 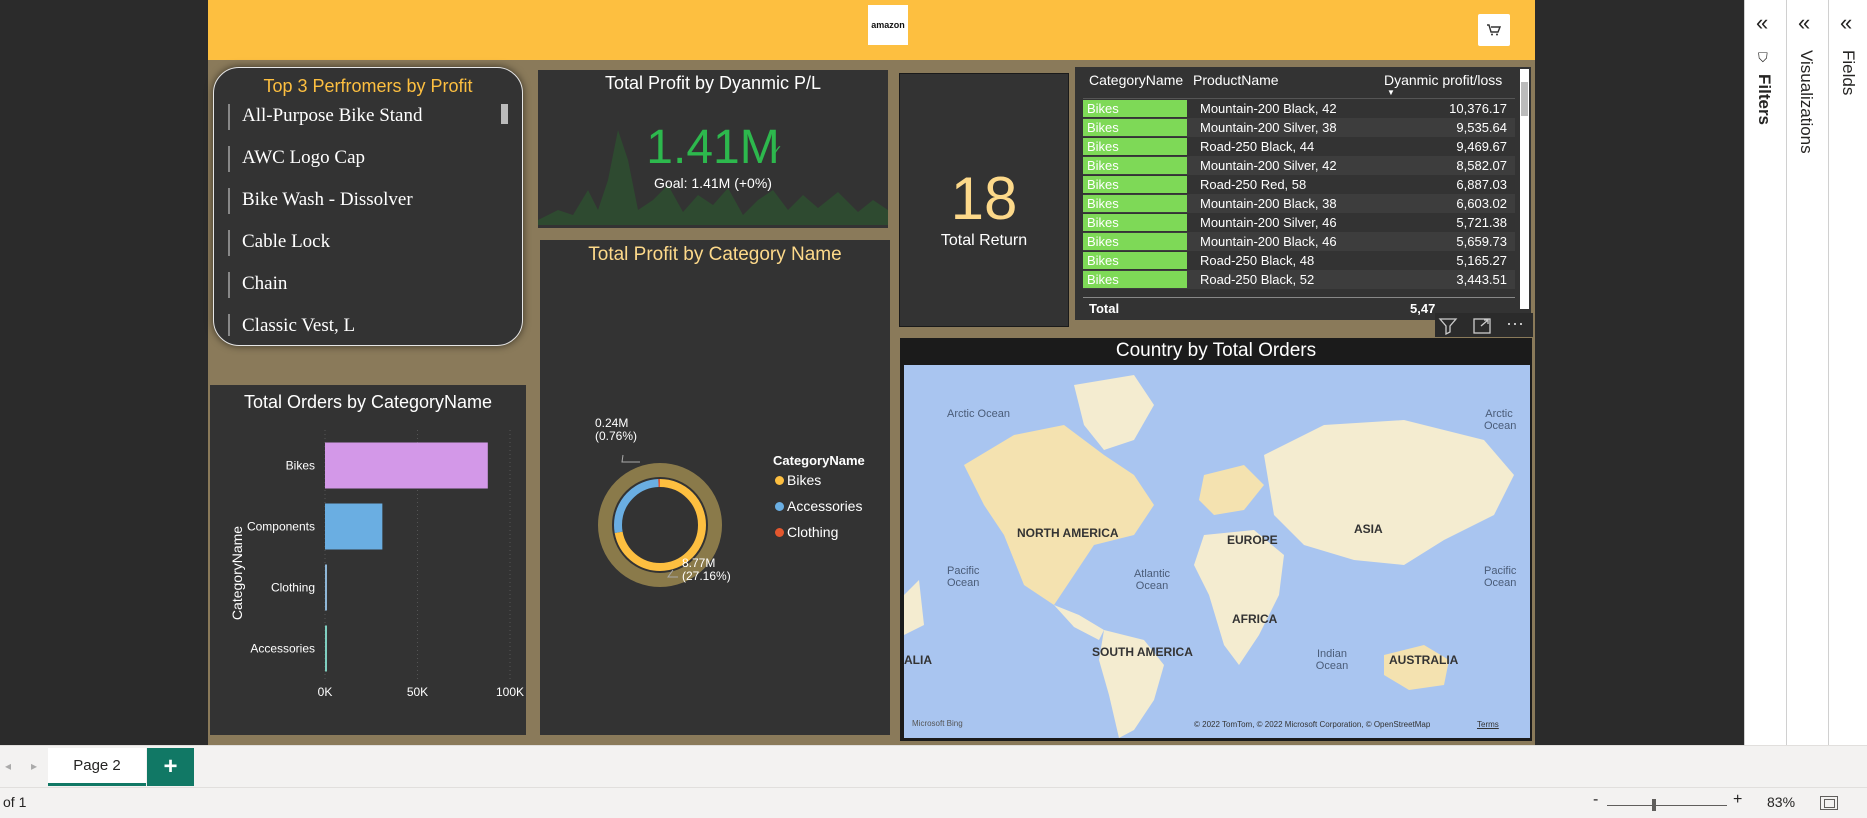 What do you see at coordinates (1494, 30) in the screenshot?
I see `cart-icon` at bounding box center [1494, 30].